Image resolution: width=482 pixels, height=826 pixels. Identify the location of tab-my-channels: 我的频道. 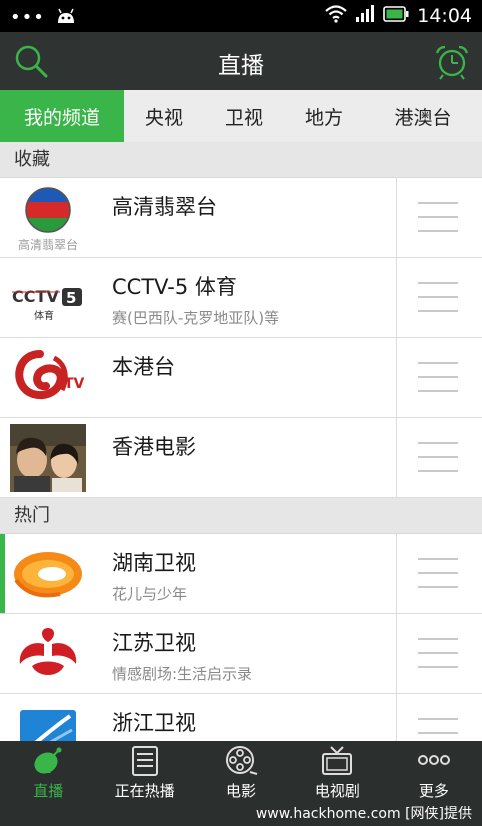
(62, 116).